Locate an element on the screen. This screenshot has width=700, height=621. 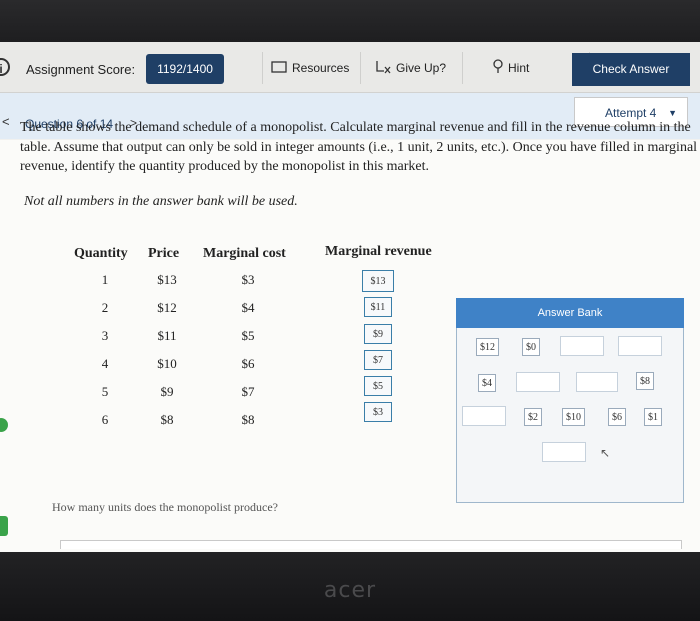
answer-chip: $10 is located at coordinates (573, 417).